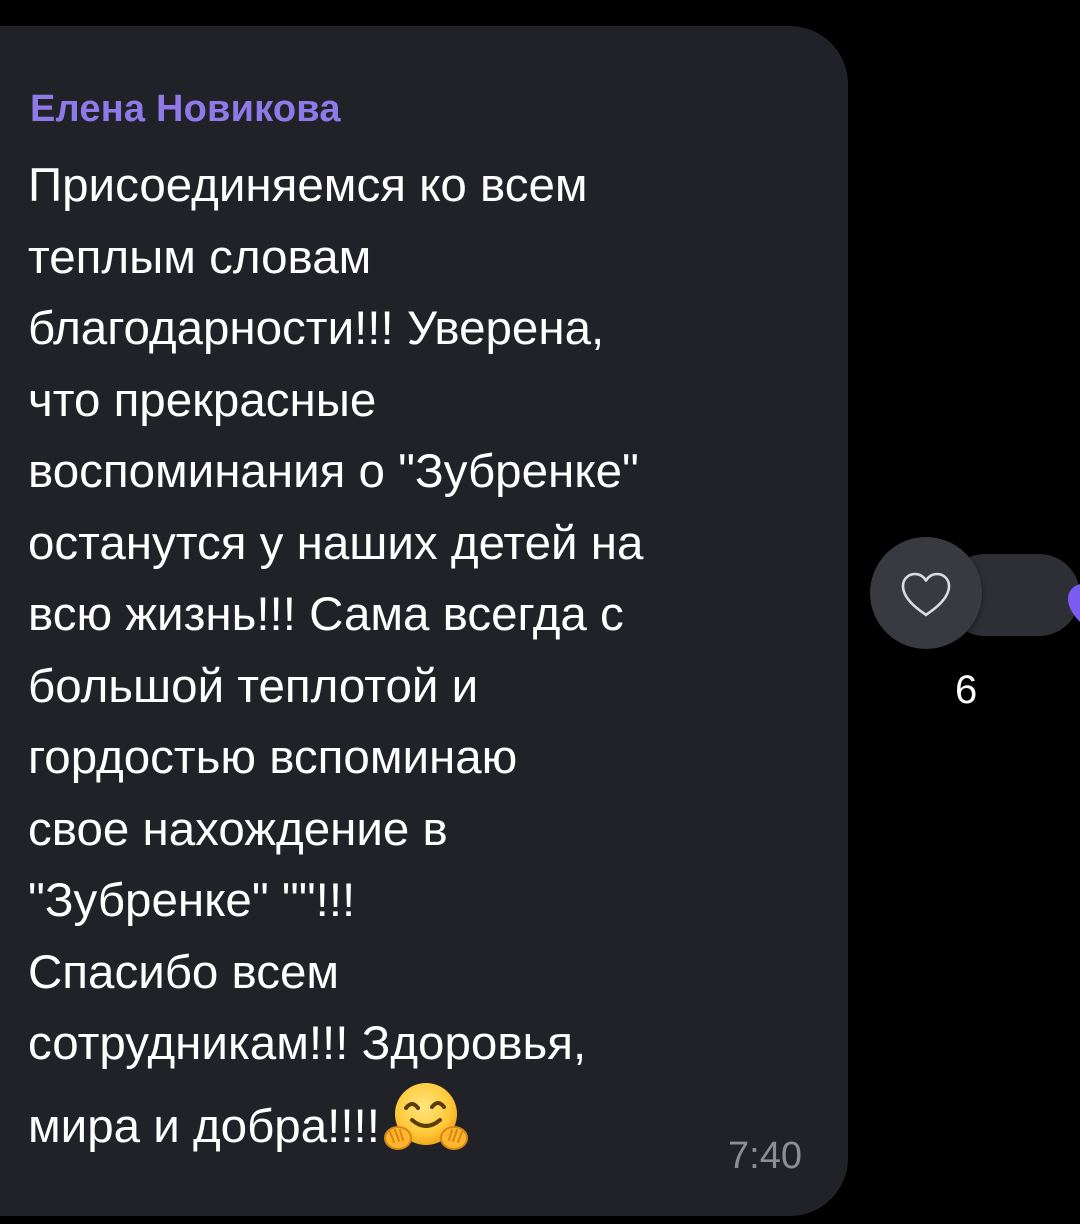 Image resolution: width=1080 pixels, height=1224 pixels. Describe the element at coordinates (308, 185) in the screenshot. I see `message-line: Присоединяемся ко всем` at that location.